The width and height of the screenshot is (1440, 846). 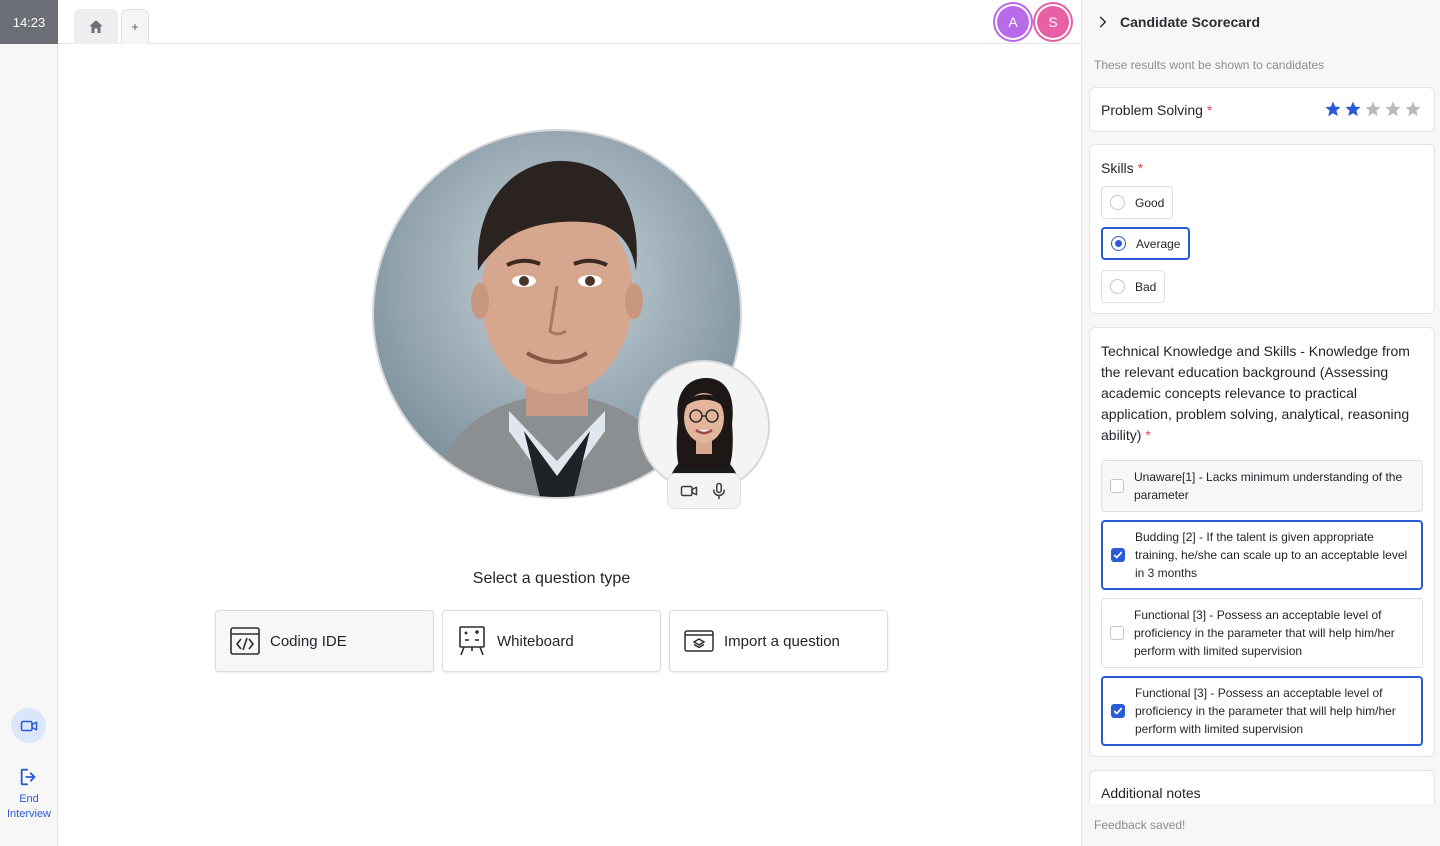 What do you see at coordinates (1262, 229) in the screenshot?
I see `skills-card: Skills * Good Average Bad` at bounding box center [1262, 229].